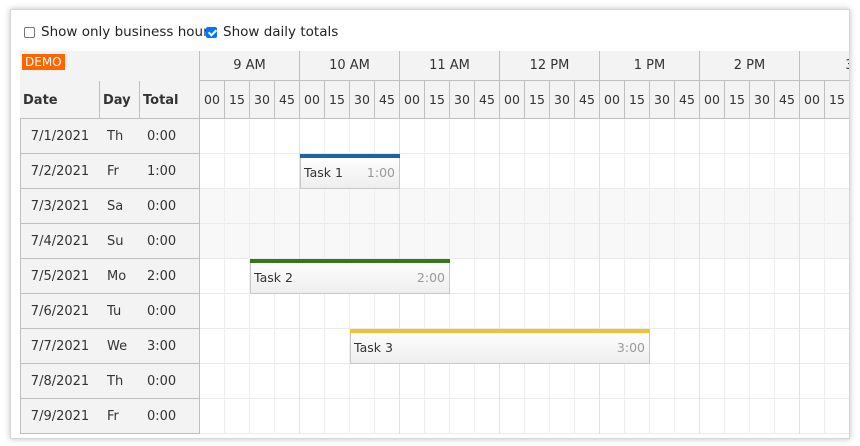 This screenshot has width=860, height=446. I want to click on row-header: 7/6/2021 Tu 0:00, so click(110, 311).